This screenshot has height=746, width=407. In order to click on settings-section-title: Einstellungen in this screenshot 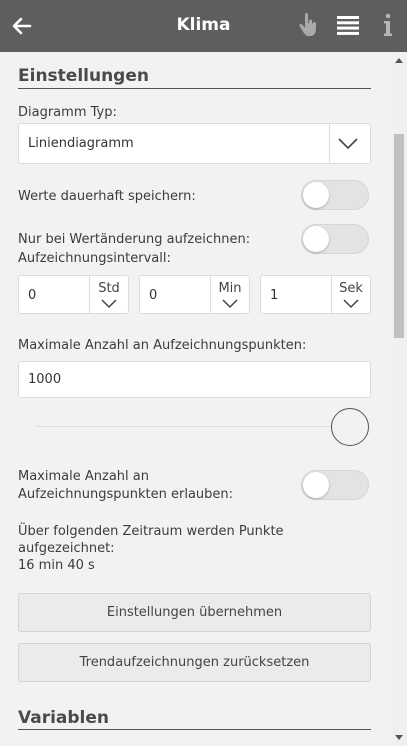, I will do `click(83, 76)`.